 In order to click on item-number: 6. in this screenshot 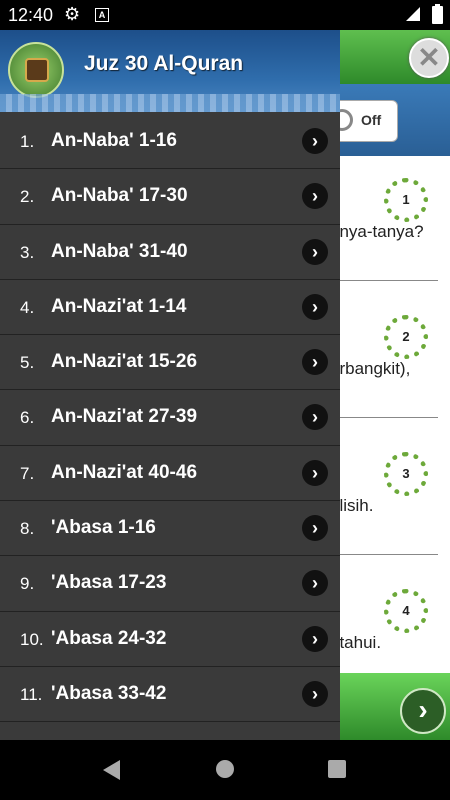, I will do `click(27, 418)`.